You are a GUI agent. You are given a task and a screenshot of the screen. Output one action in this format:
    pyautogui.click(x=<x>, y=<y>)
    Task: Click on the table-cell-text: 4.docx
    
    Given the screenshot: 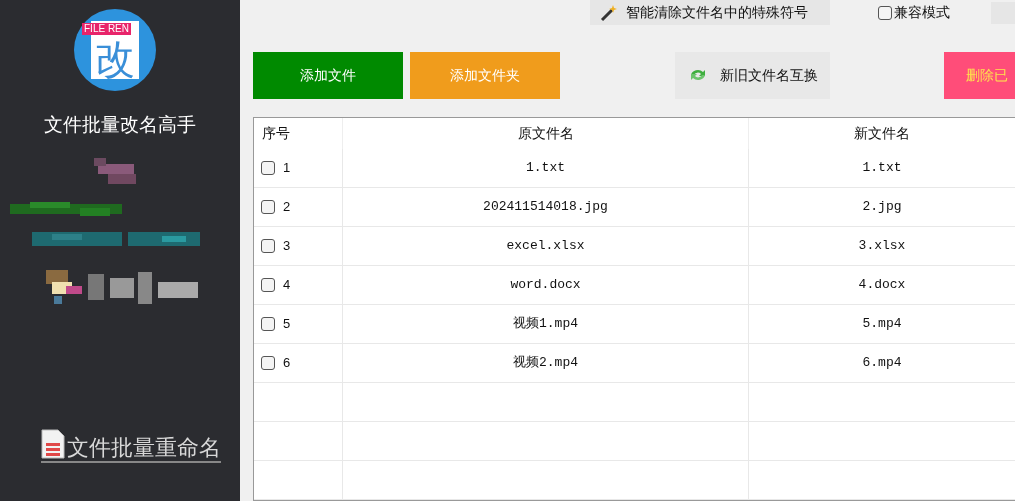 What is the action you would take?
    pyautogui.click(x=882, y=285)
    